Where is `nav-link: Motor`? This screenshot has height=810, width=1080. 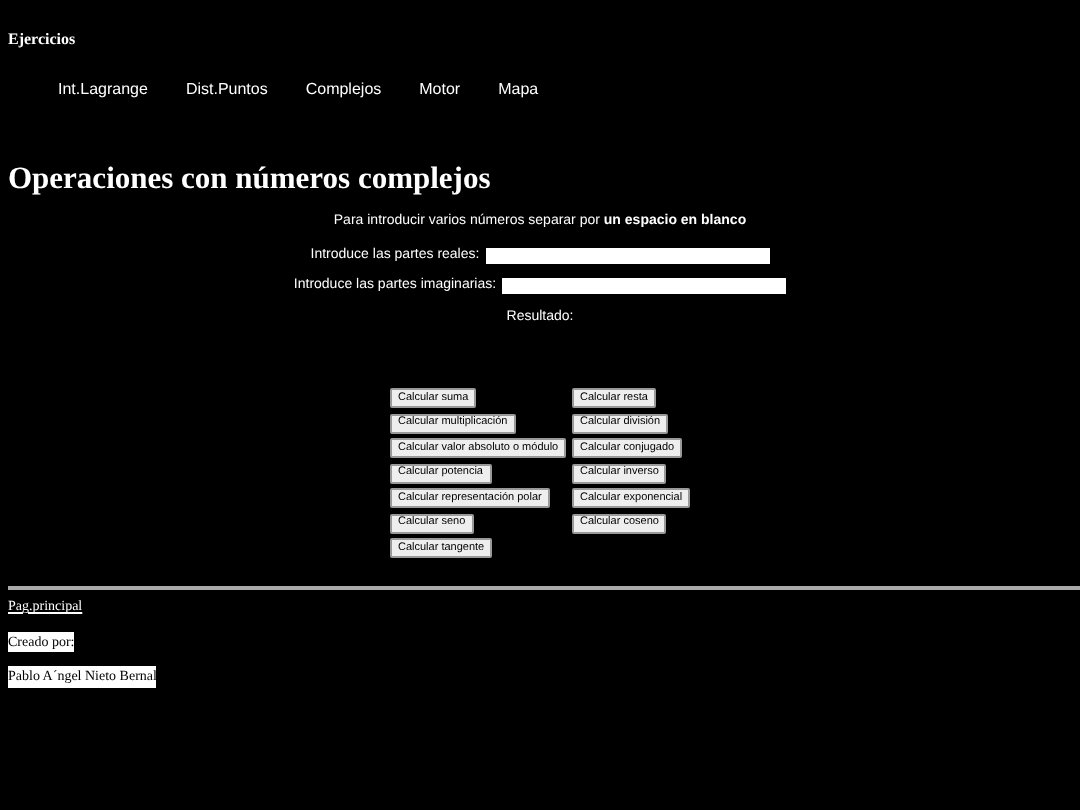 nav-link: Motor is located at coordinates (440, 90).